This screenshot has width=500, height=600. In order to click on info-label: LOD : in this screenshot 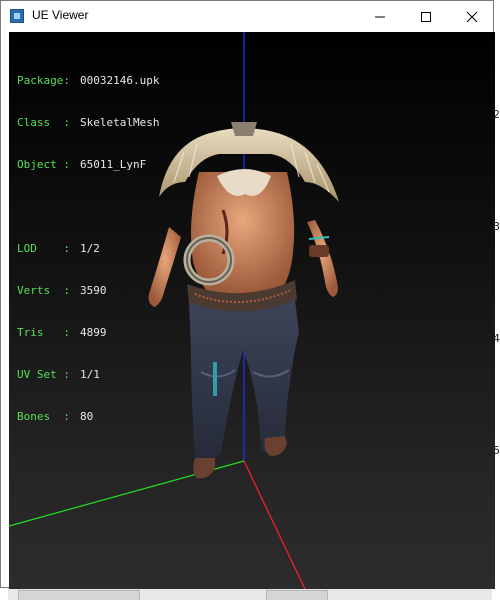, I will do `click(43, 248)`.